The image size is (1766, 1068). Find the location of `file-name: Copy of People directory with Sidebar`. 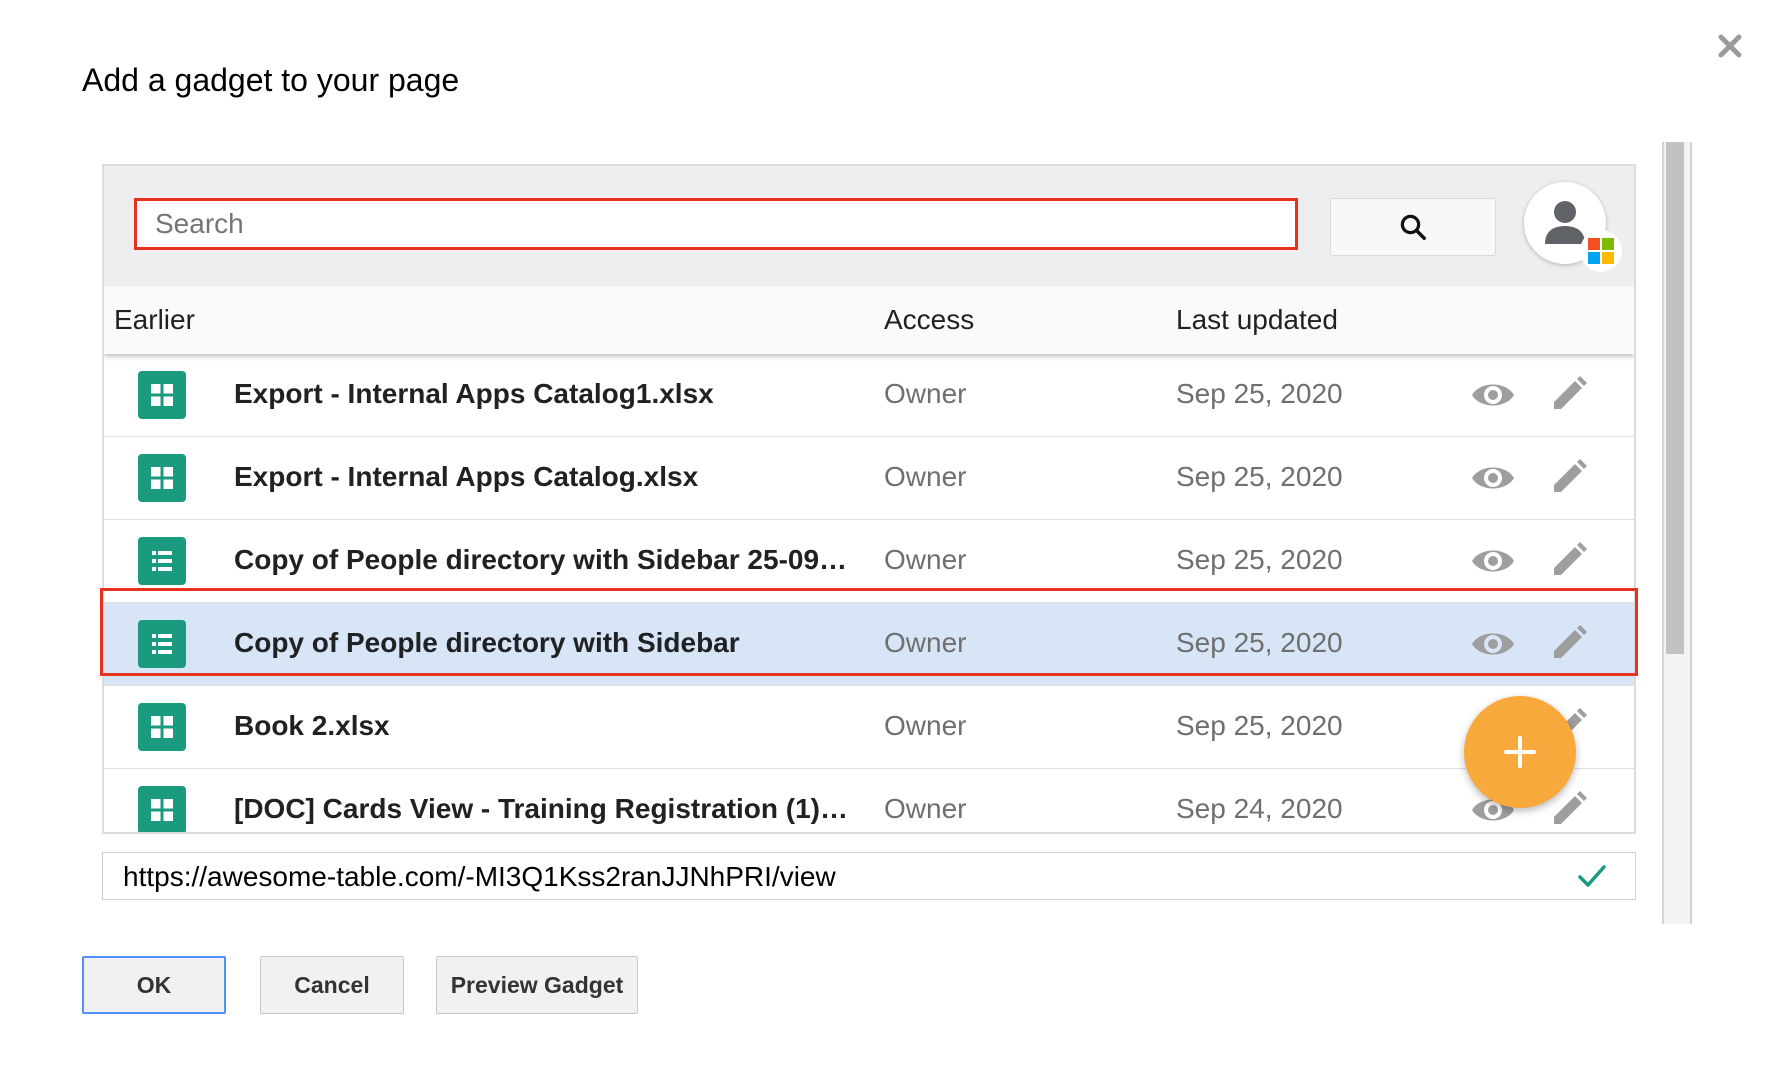

file-name: Copy of People directory with Sidebar is located at coordinates (487, 642).